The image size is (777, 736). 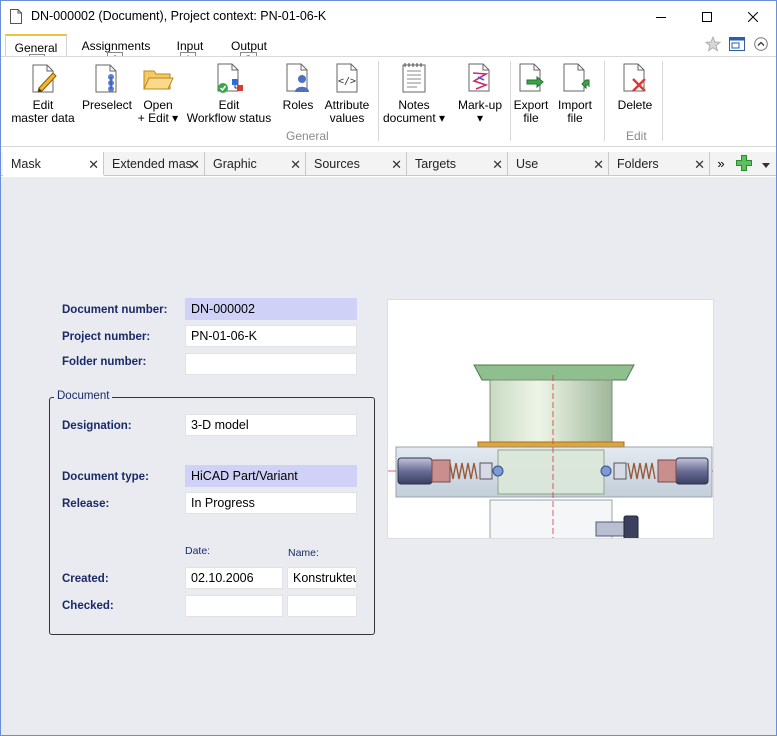 I want to click on document-number-label: Document number:, so click(x=115, y=310).